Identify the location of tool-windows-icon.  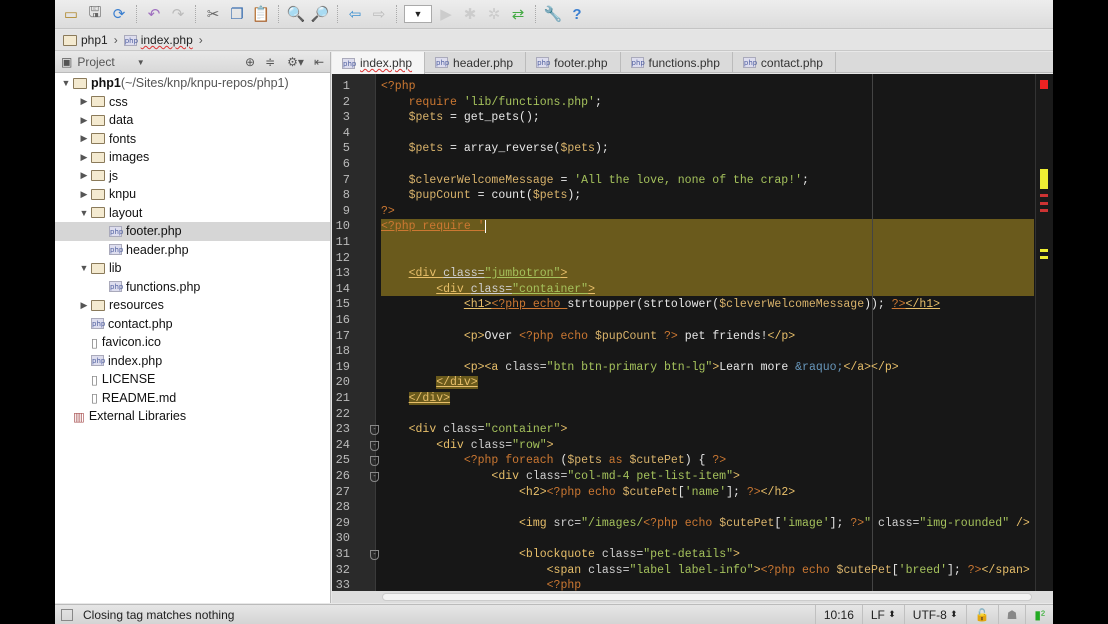
(67, 614).